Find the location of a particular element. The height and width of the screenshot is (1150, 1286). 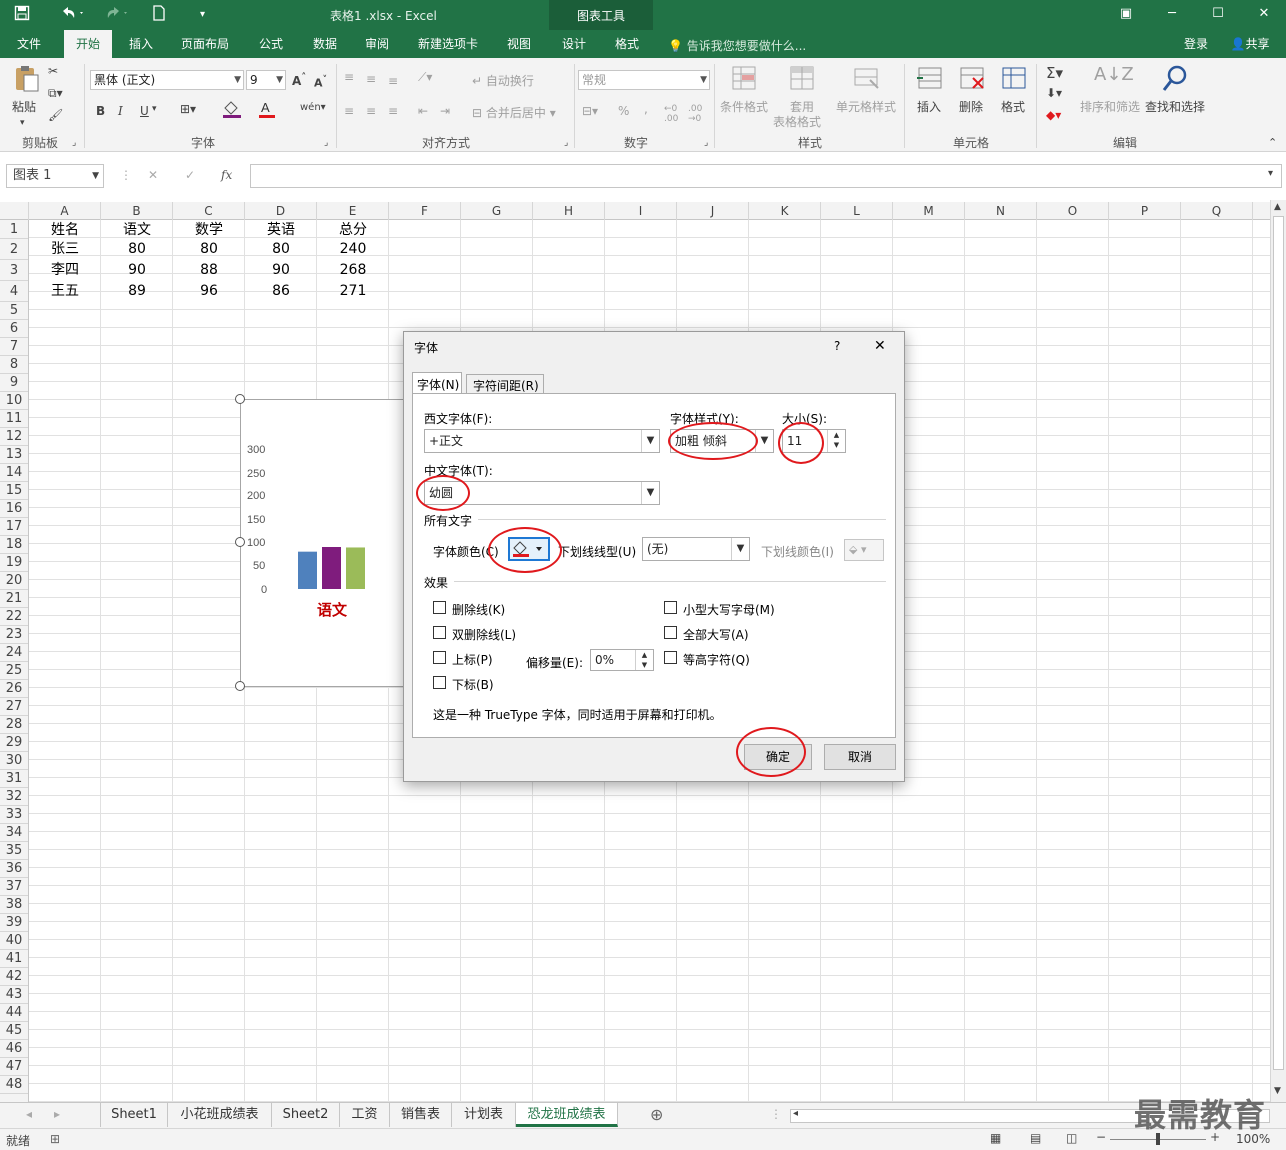

tab-insert: 插入 is located at coordinates (141, 44).